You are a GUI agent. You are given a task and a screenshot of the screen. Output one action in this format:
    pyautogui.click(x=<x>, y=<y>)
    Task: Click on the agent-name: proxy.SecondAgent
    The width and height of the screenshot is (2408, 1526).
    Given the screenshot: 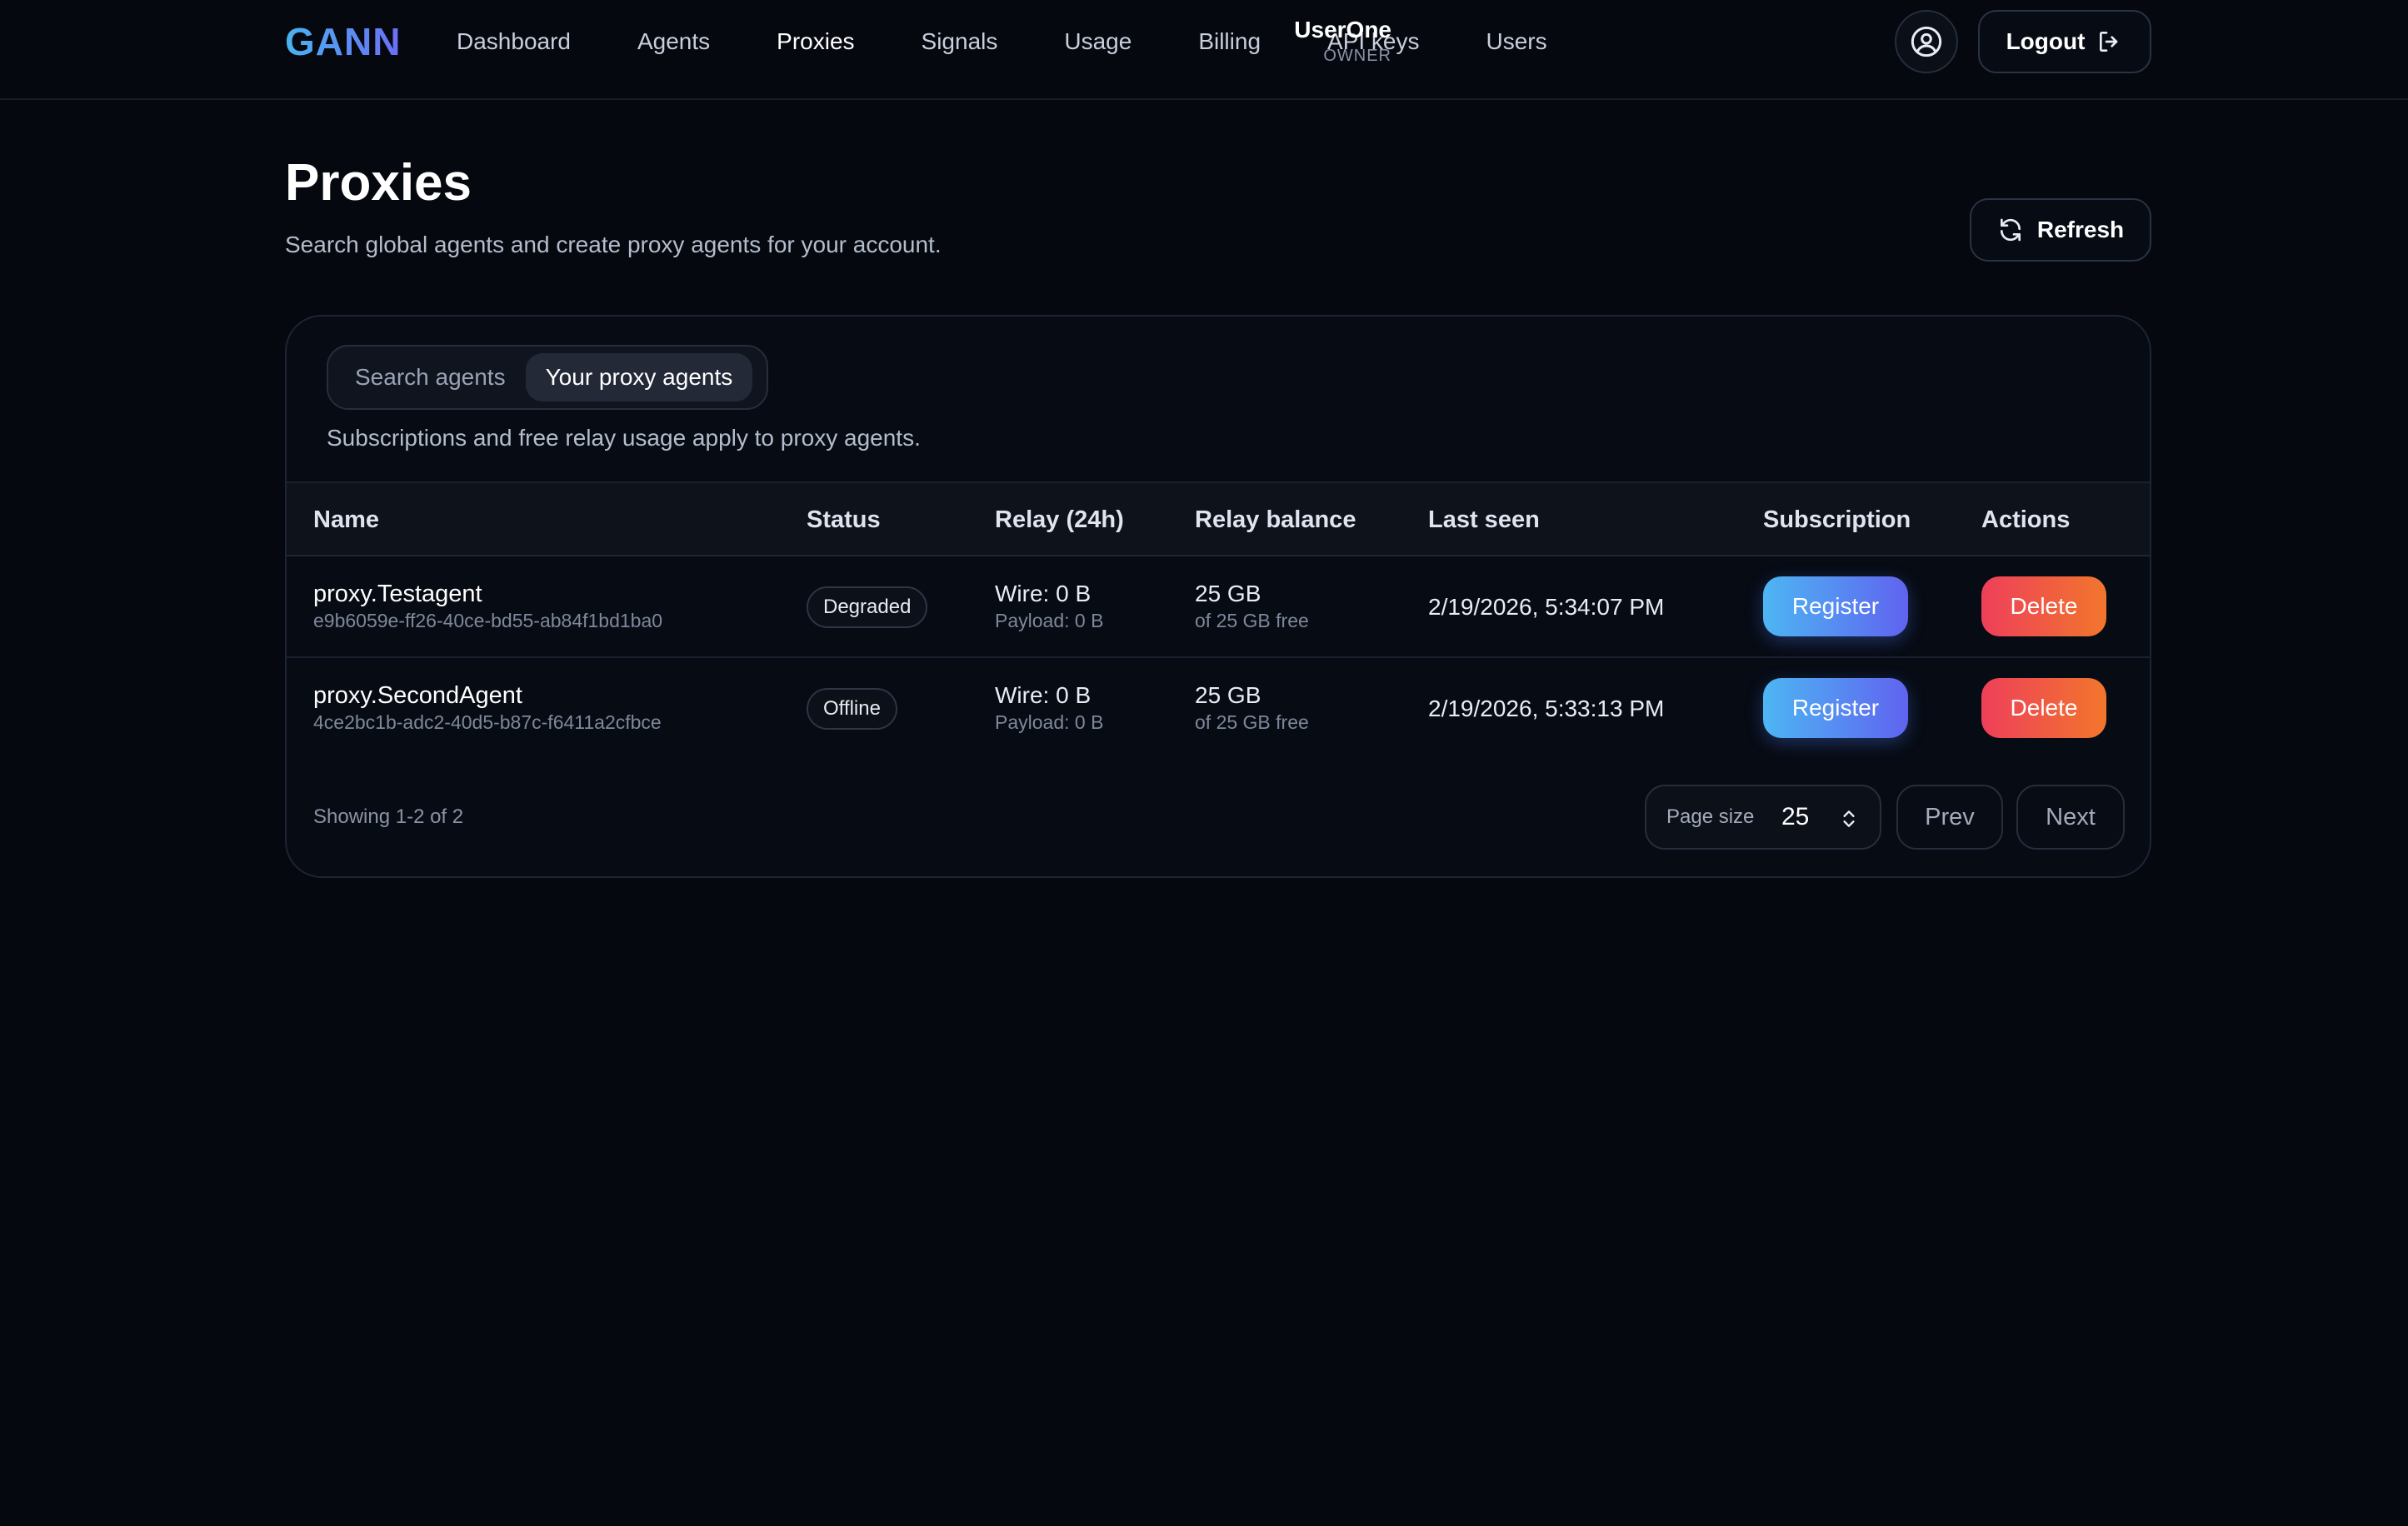 What is the action you would take?
    pyautogui.click(x=487, y=695)
    